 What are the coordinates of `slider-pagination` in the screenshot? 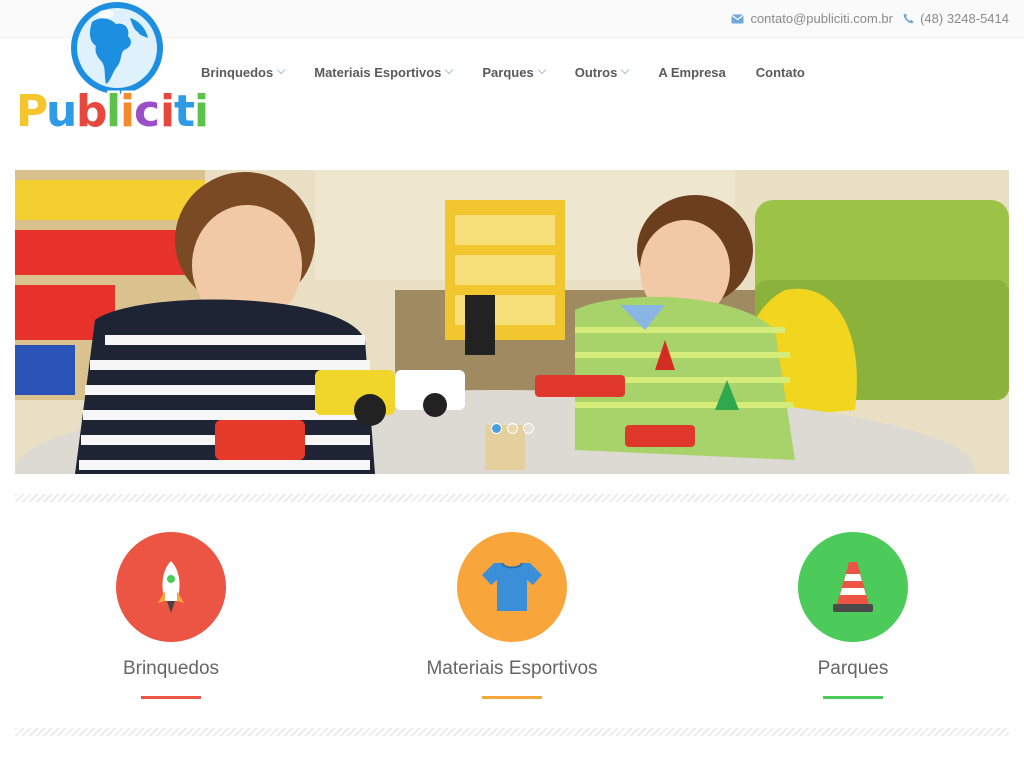 It's located at (512, 428).